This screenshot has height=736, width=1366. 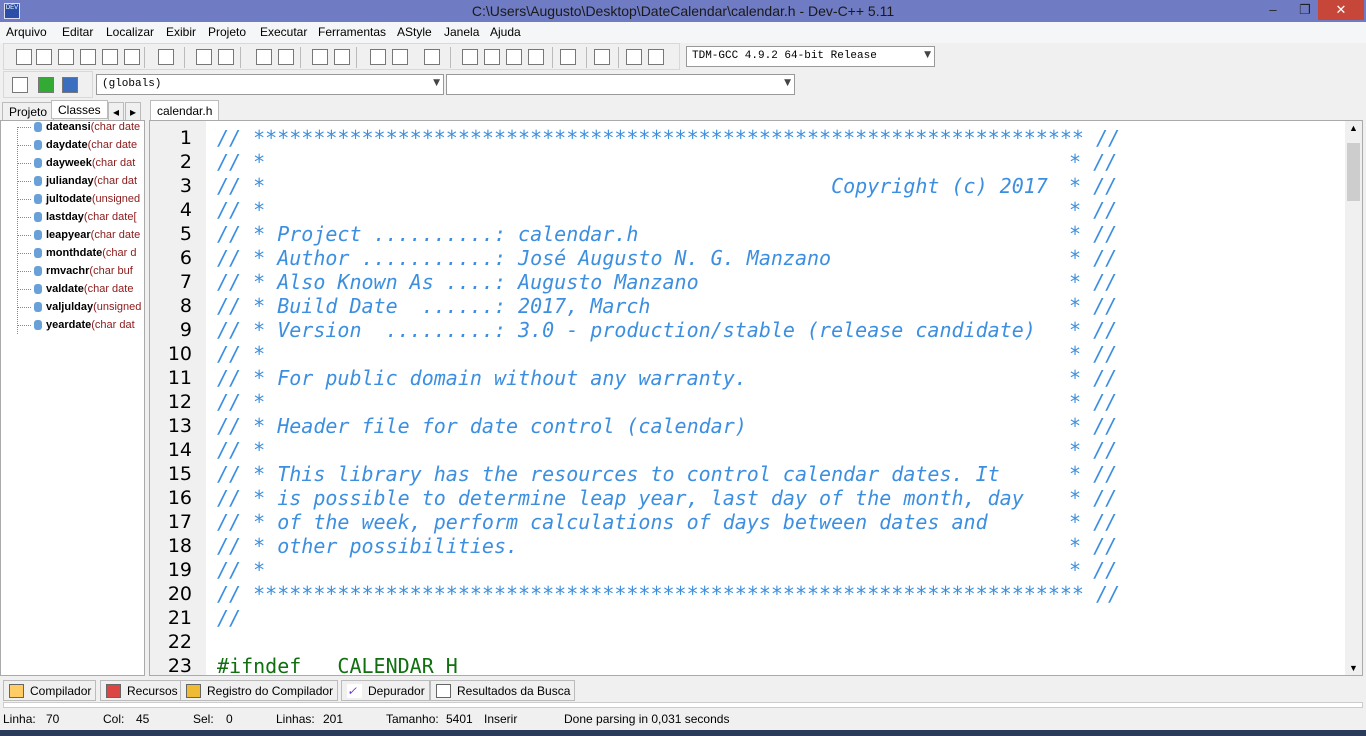 What do you see at coordinates (141, 690) in the screenshot?
I see `tab-recursos: Recursos` at bounding box center [141, 690].